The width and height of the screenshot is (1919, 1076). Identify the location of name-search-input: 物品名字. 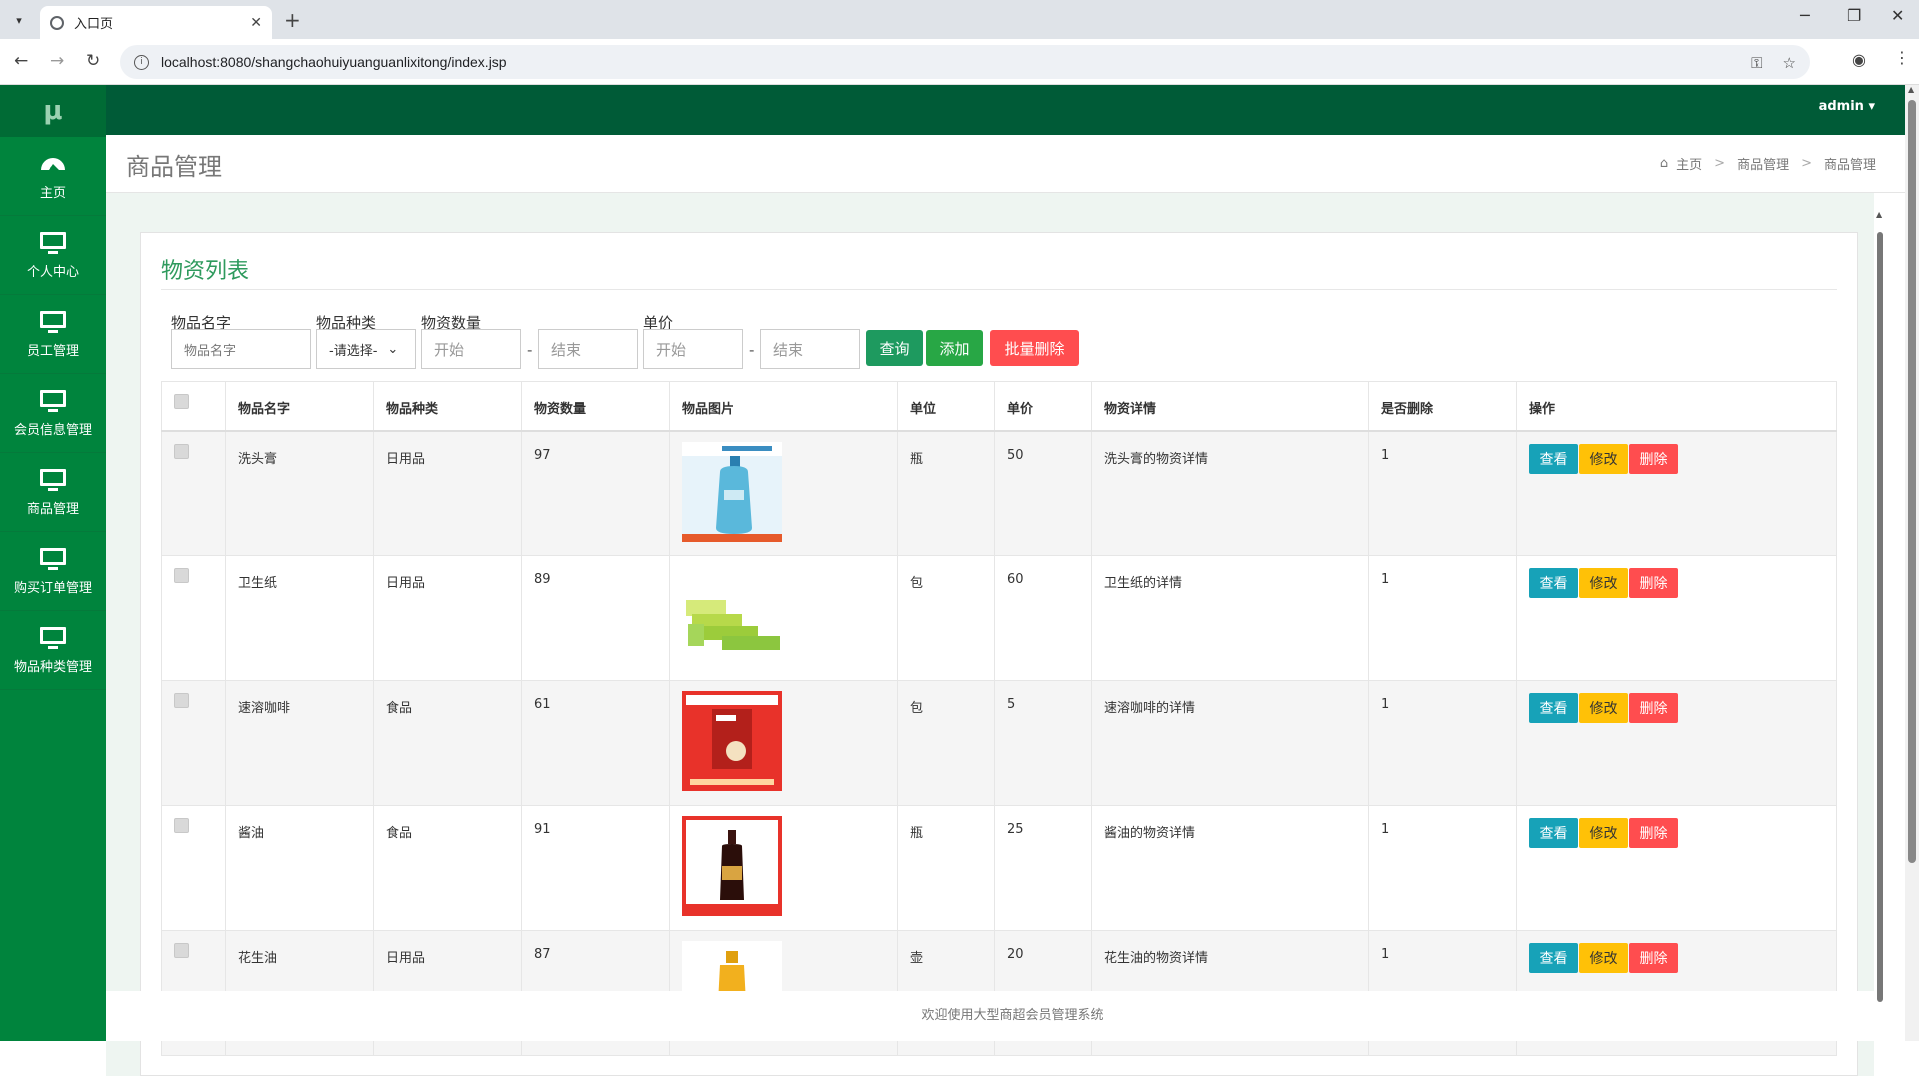
(241, 349).